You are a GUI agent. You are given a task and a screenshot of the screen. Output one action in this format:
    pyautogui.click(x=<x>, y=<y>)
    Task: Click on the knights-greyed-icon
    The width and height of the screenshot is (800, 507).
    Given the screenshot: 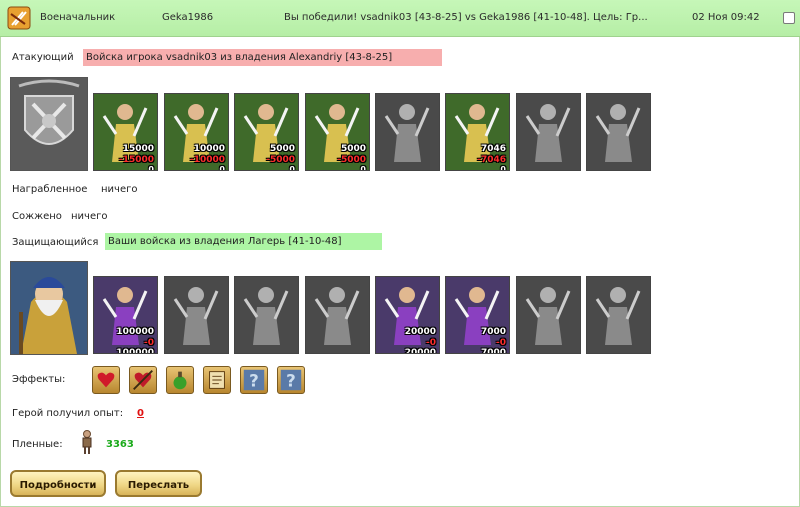 What is the action you would take?
    pyautogui.click(x=266, y=315)
    